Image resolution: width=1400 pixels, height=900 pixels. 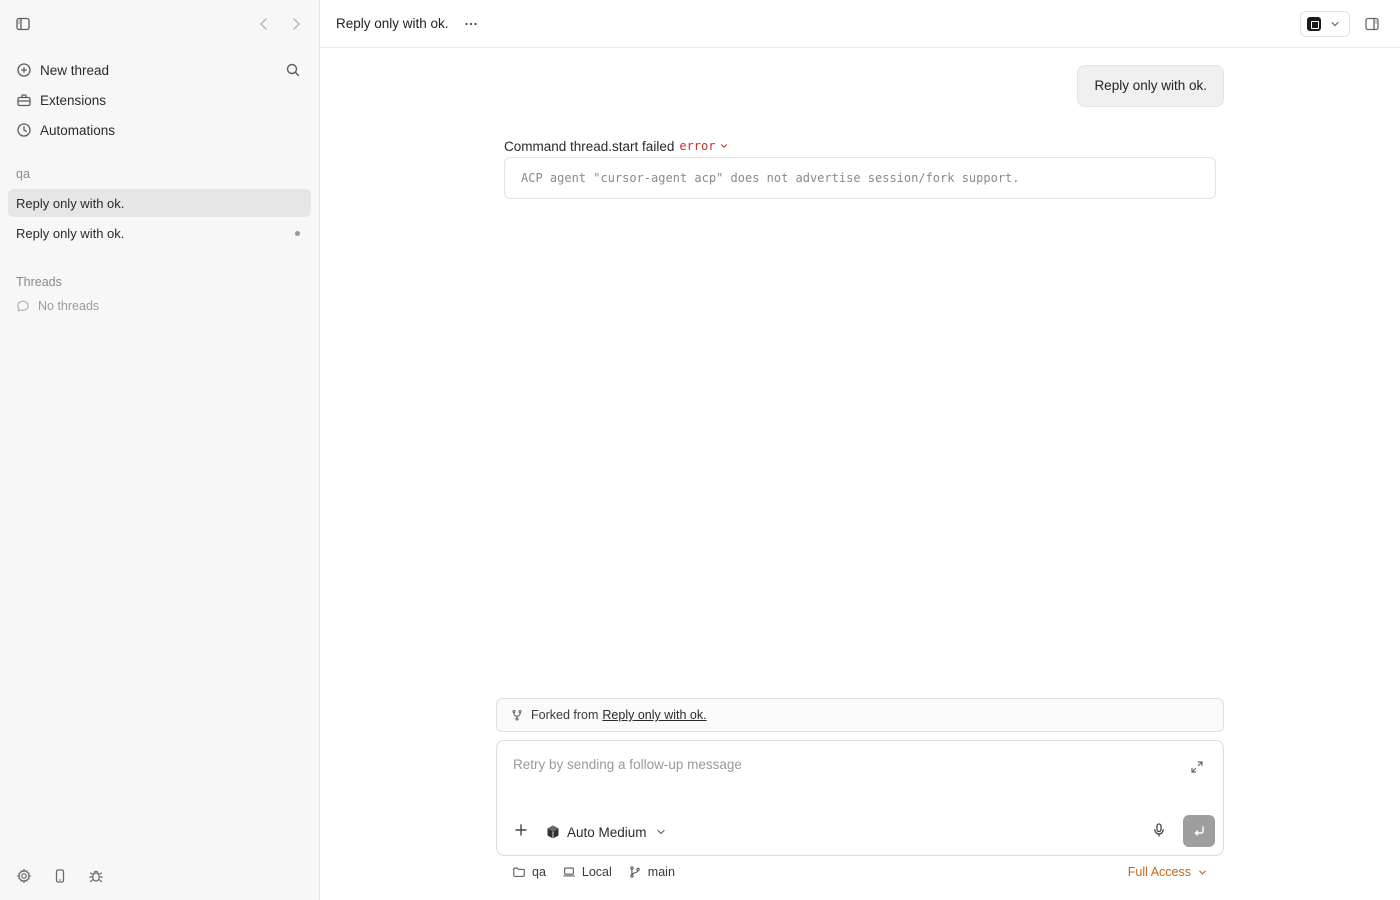 What do you see at coordinates (565, 715) in the screenshot?
I see `fork-notice-prefix: Forked from` at bounding box center [565, 715].